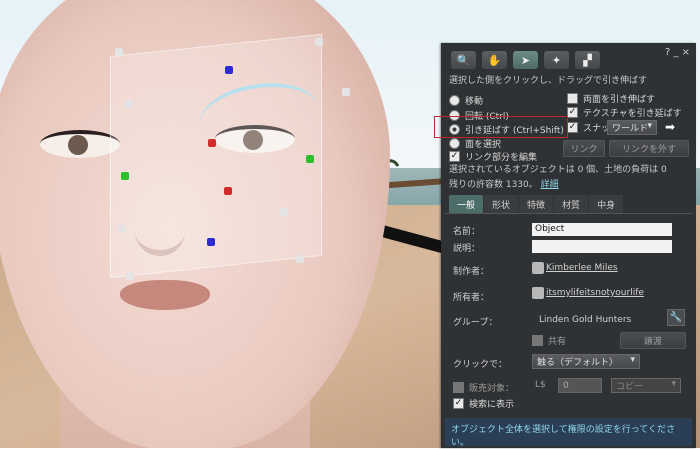 The height and width of the screenshot is (449, 700). What do you see at coordinates (474, 102) in the screenshot?
I see `radio-label: 移動` at bounding box center [474, 102].